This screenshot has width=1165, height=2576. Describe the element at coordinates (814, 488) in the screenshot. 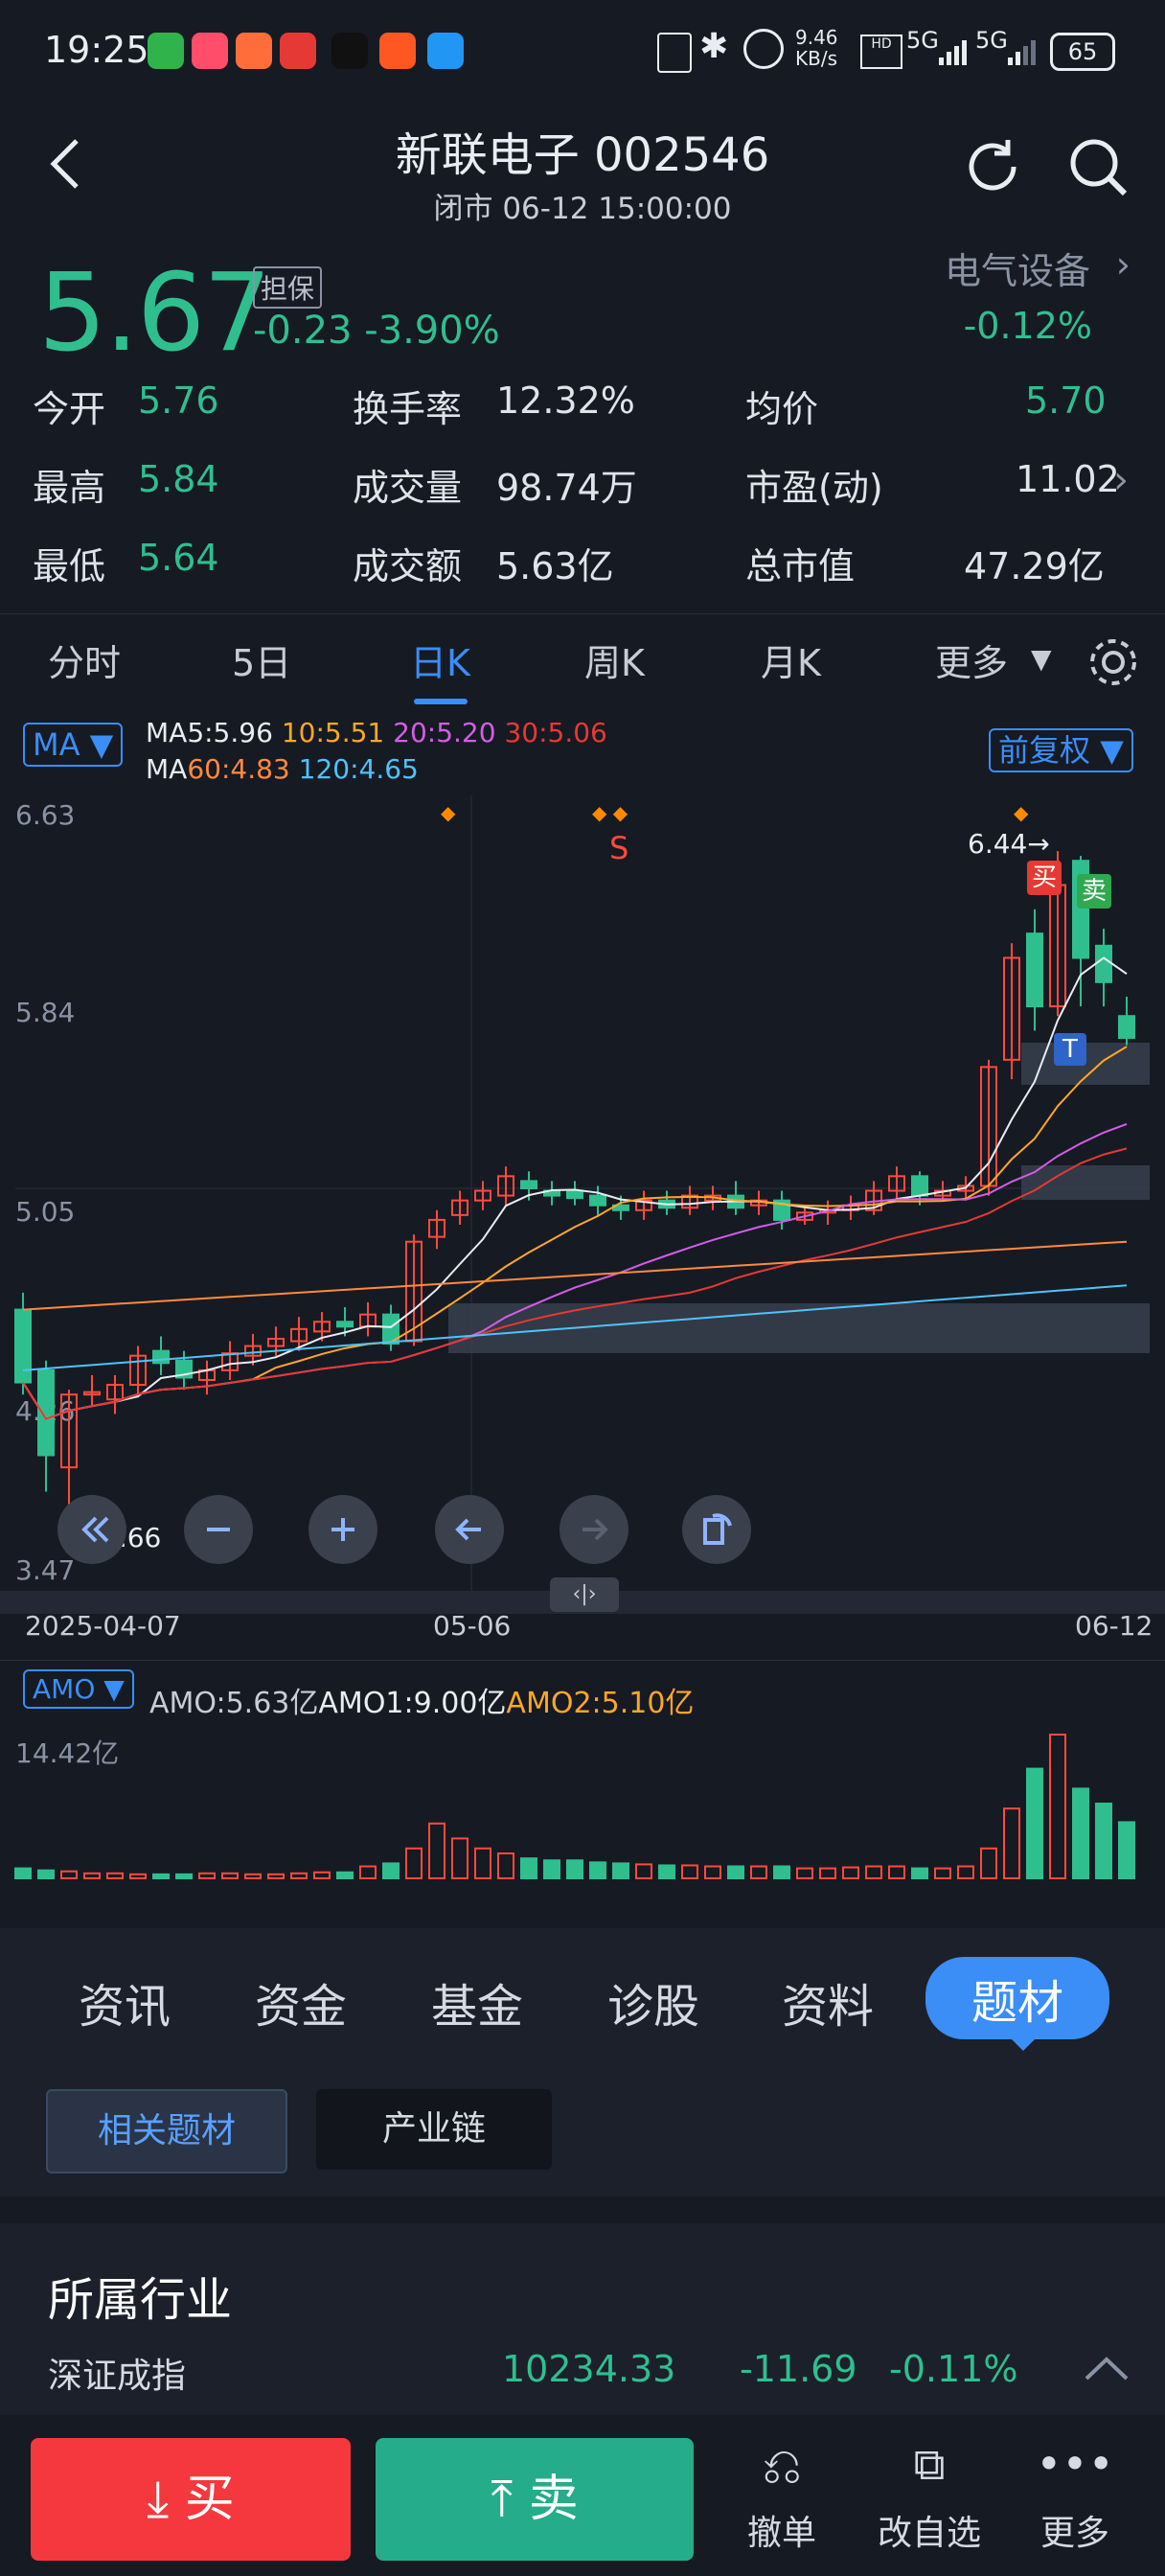

I see `stat-label: 市盈(动)` at that location.